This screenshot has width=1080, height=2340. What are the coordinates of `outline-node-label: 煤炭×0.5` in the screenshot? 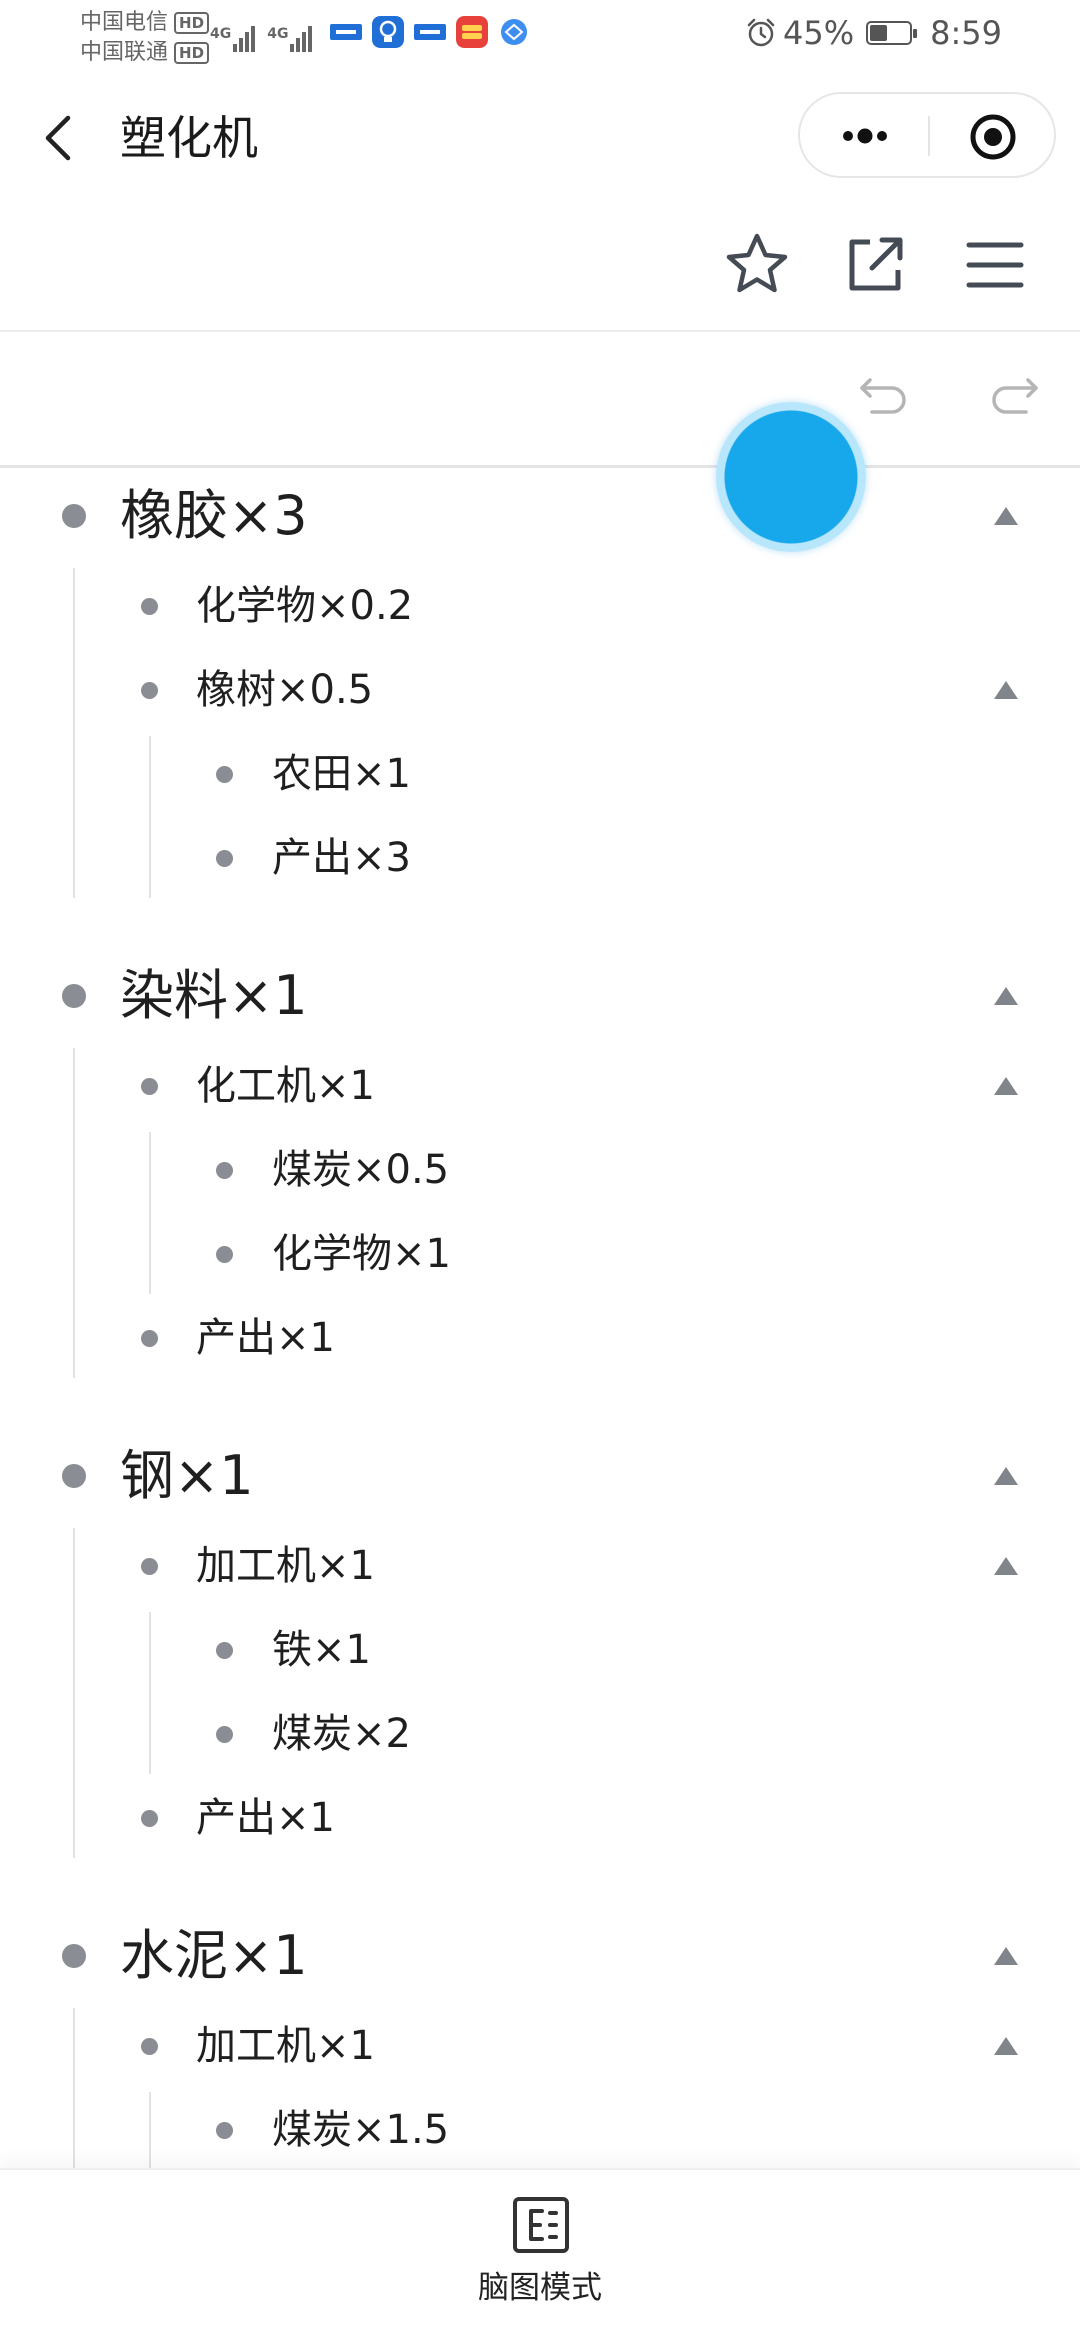 It's located at (360, 1170).